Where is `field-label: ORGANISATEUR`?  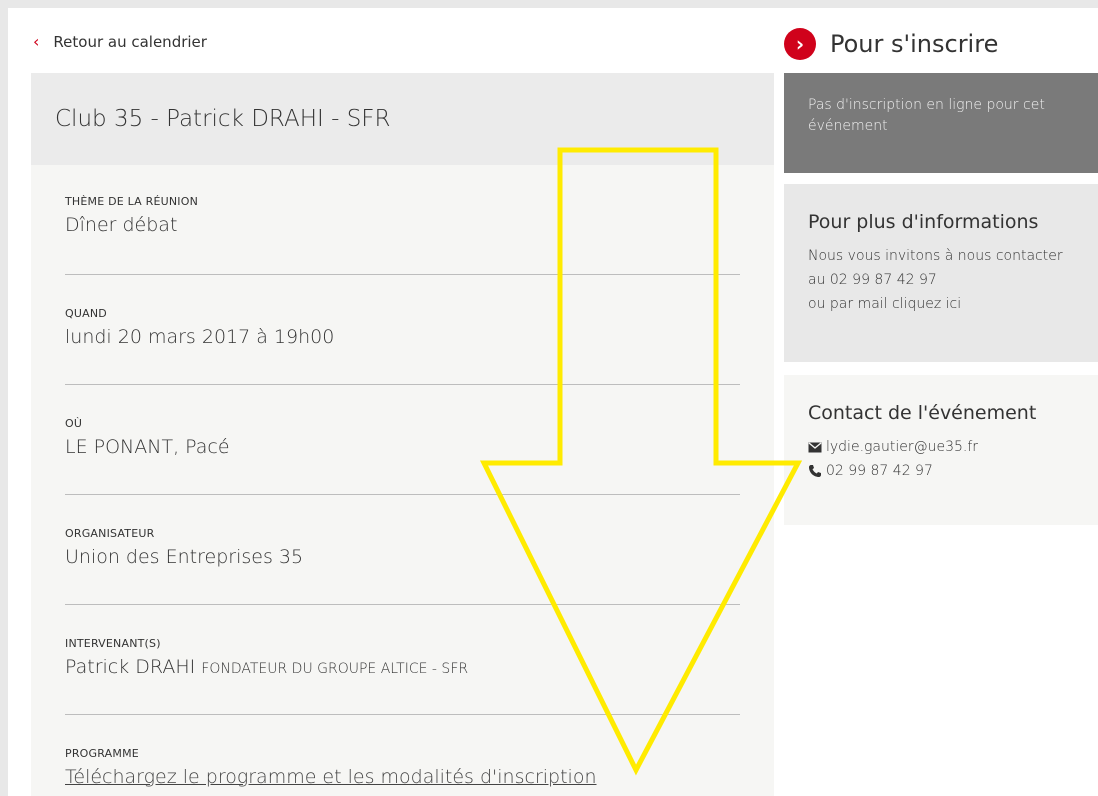 field-label: ORGANISATEUR is located at coordinates (110, 533).